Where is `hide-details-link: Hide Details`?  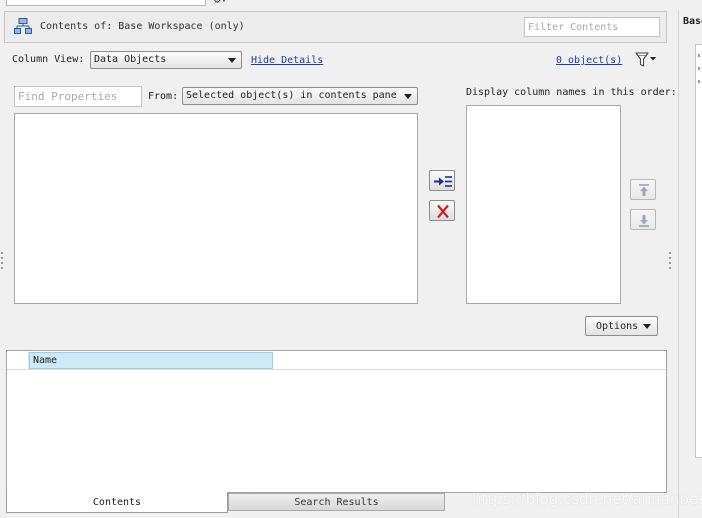
hide-details-link: Hide Details is located at coordinates (287, 60).